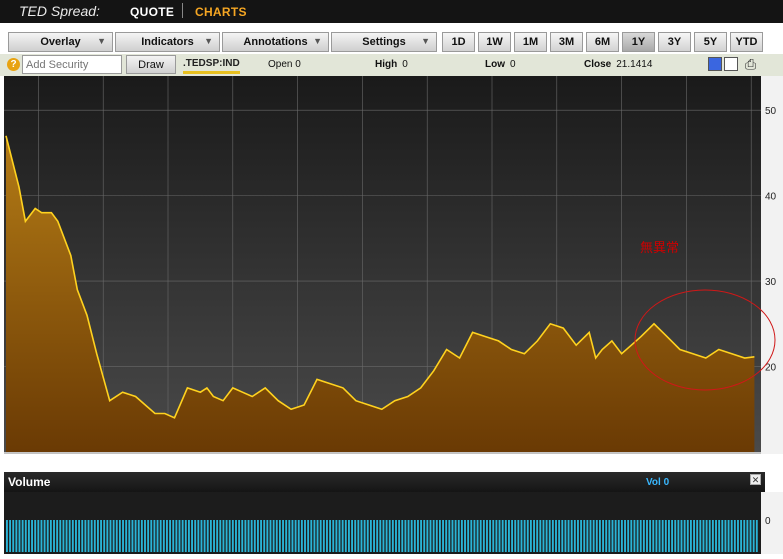  Describe the element at coordinates (731, 64) in the screenshot. I see `blank-swatch-icon` at that location.